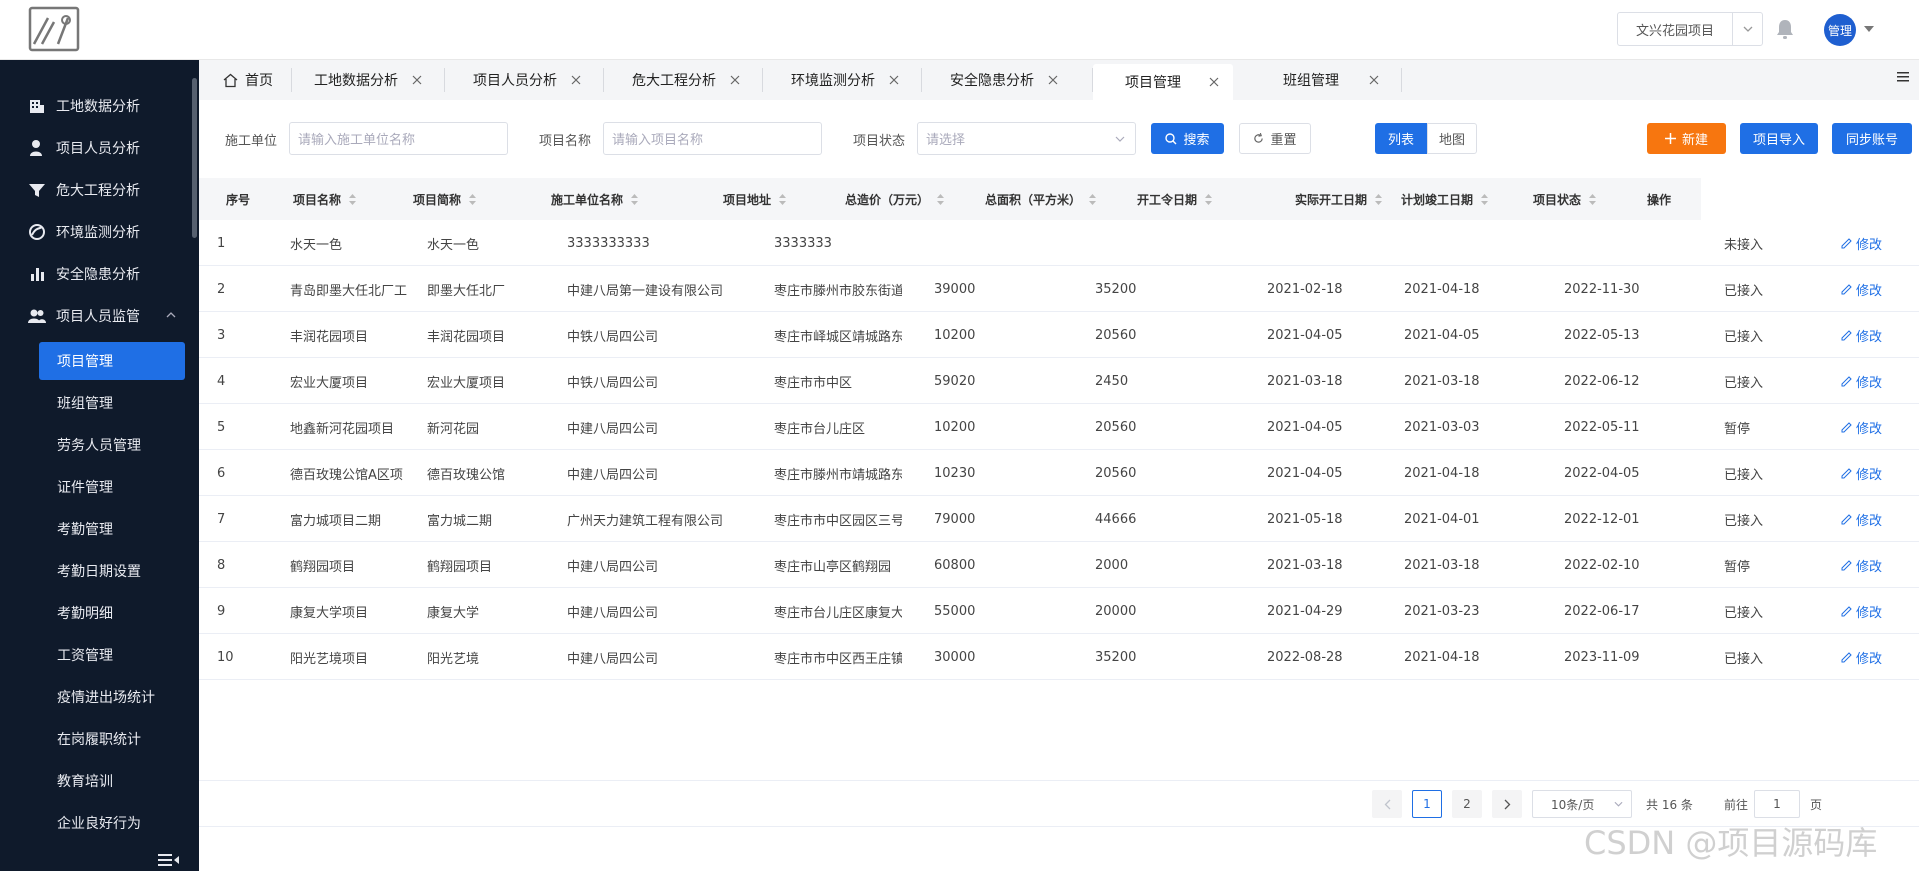 The image size is (1919, 871). What do you see at coordinates (112, 361) in the screenshot?
I see `sidebar-subitem-project-management: 项目管理` at bounding box center [112, 361].